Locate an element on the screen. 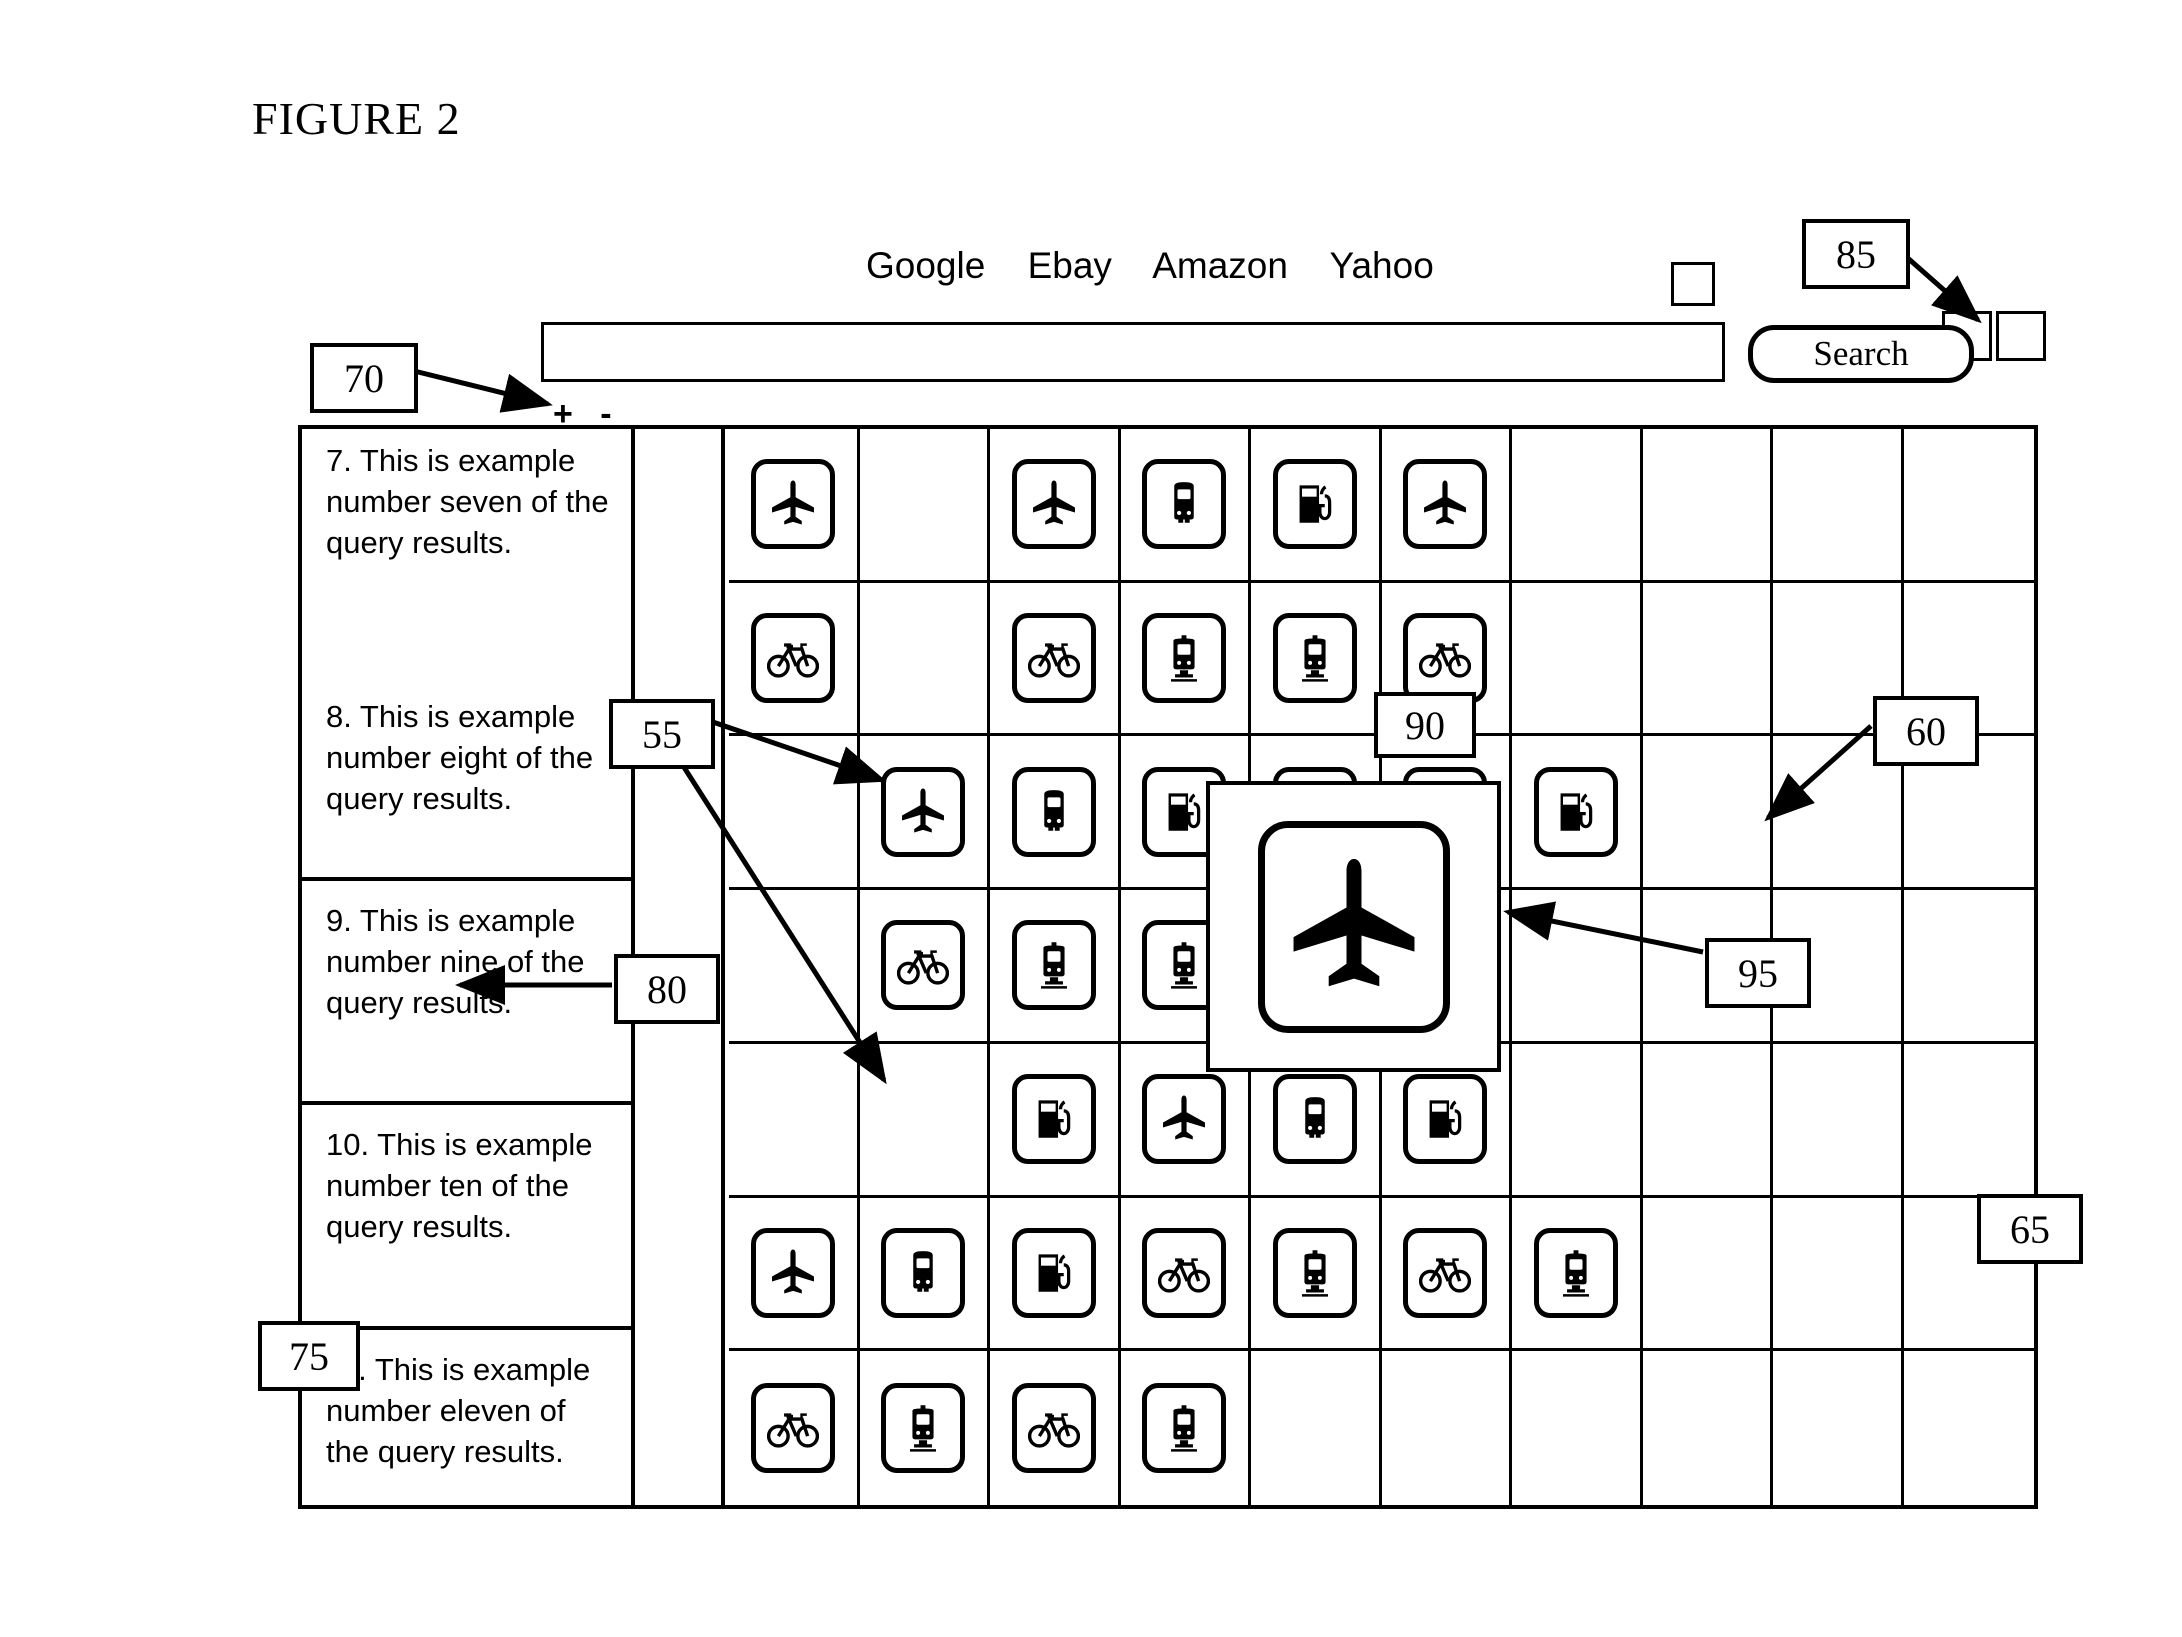  magnified-icon-popup is located at coordinates (1353, 926).